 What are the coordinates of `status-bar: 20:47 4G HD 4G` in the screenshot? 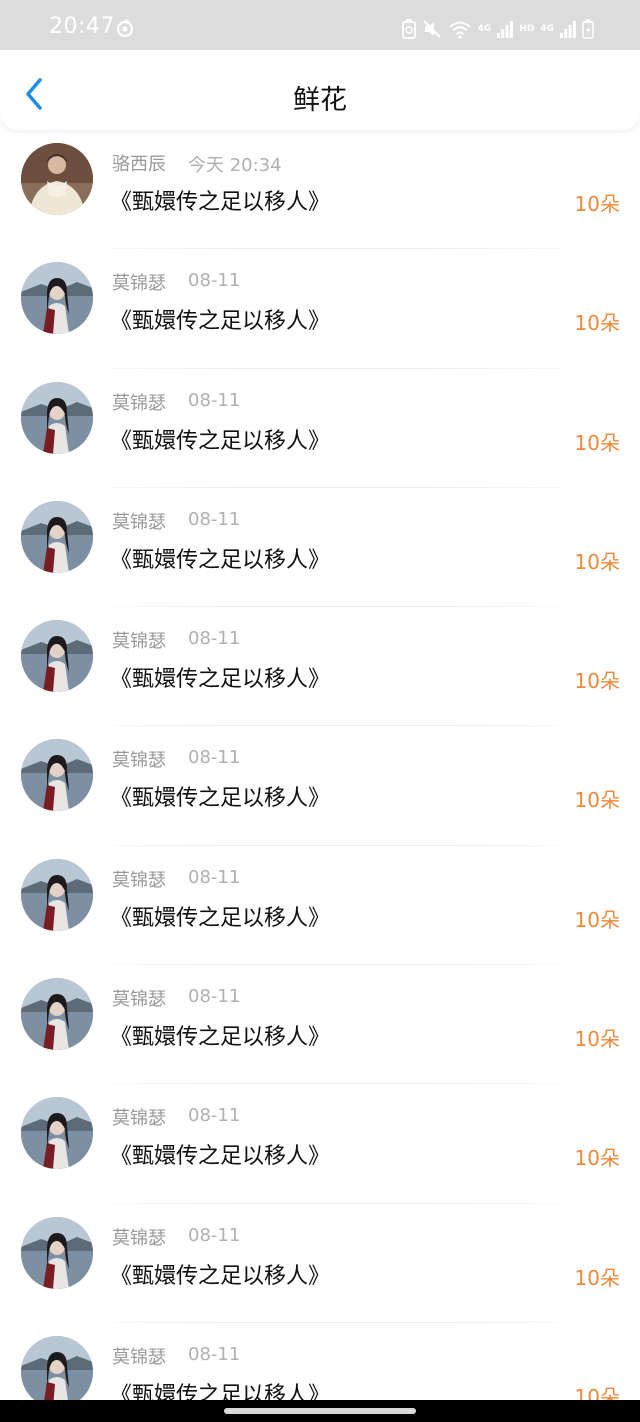 It's located at (320, 25).